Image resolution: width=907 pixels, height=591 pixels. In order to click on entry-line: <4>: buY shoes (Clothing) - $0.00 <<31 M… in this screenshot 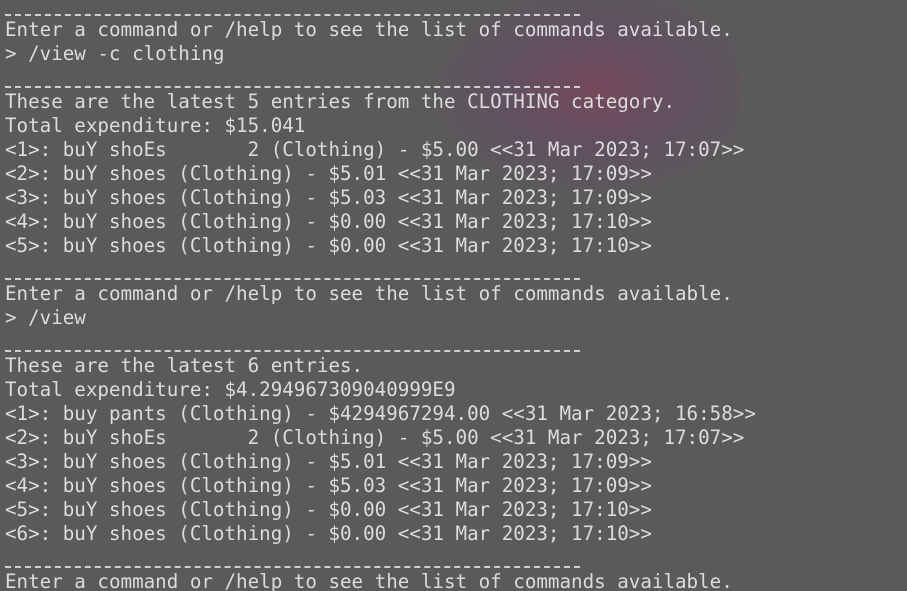, I will do `click(328, 221)`.